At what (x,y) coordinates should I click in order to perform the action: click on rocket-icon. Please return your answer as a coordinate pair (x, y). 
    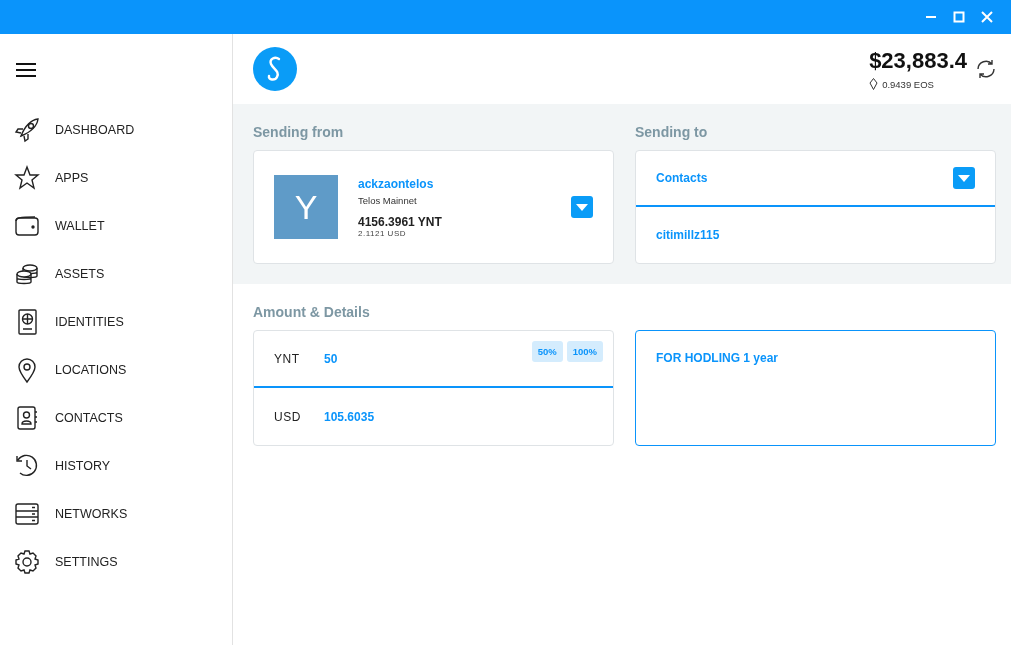
    Looking at the image, I should click on (27, 130).